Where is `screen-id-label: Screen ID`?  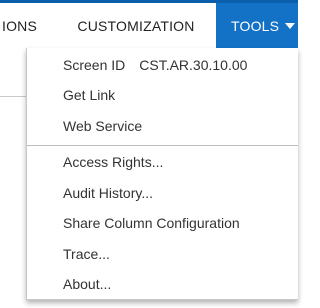 screen-id-label: Screen ID is located at coordinates (94, 65).